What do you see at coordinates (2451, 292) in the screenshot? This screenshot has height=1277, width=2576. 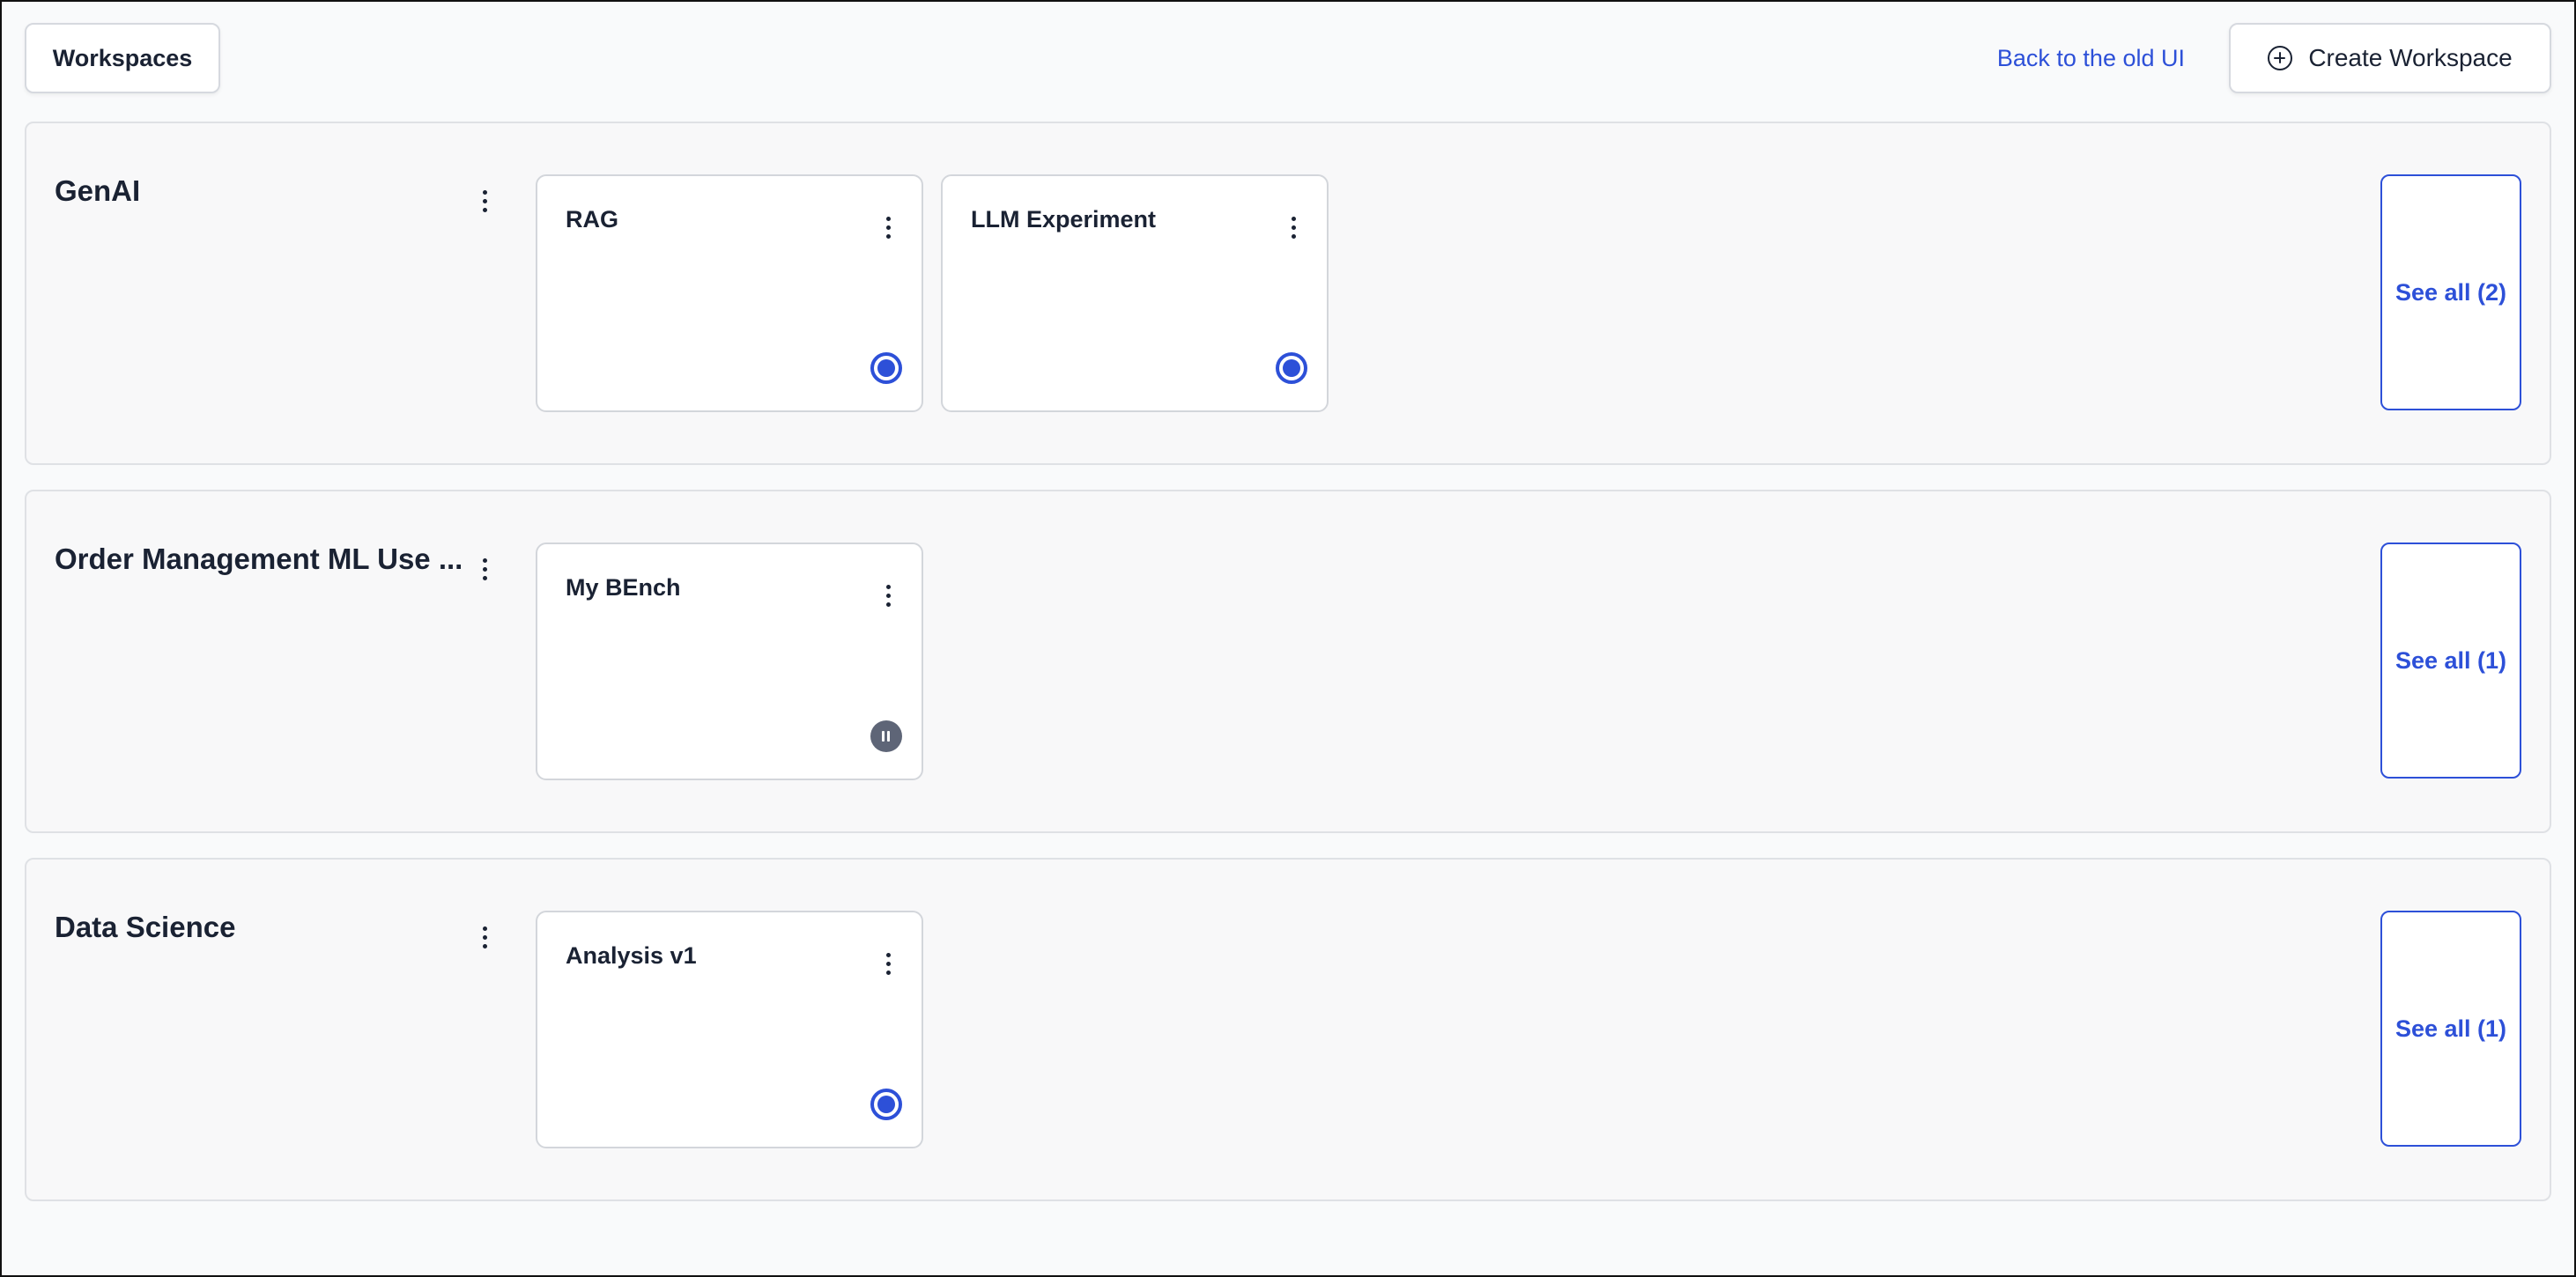 I see `see-all-button: See all (2)` at bounding box center [2451, 292].